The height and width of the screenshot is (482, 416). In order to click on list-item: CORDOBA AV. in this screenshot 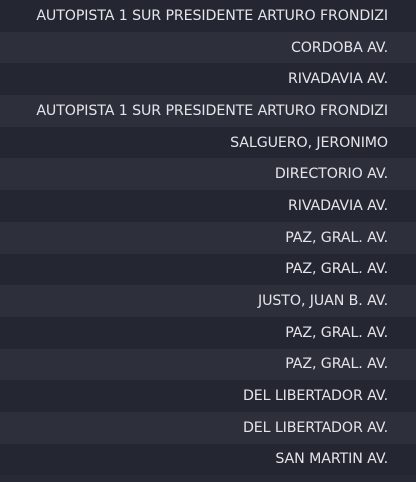, I will do `click(208, 47)`.